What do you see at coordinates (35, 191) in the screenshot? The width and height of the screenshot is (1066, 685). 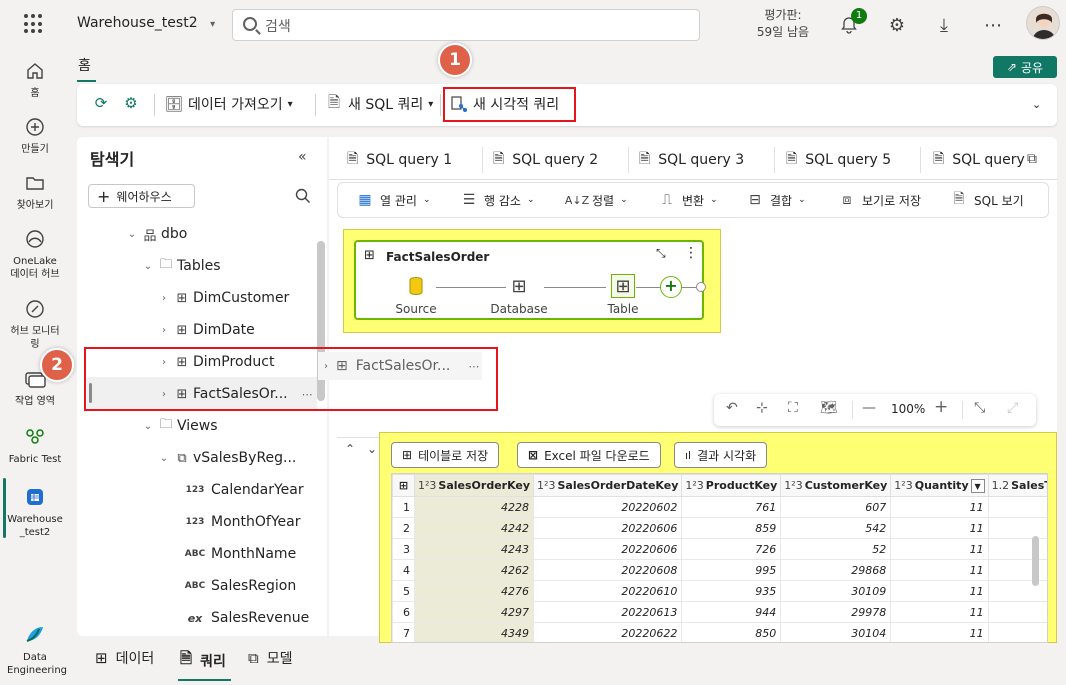 I see `rail-browse: 찾아보기` at bounding box center [35, 191].